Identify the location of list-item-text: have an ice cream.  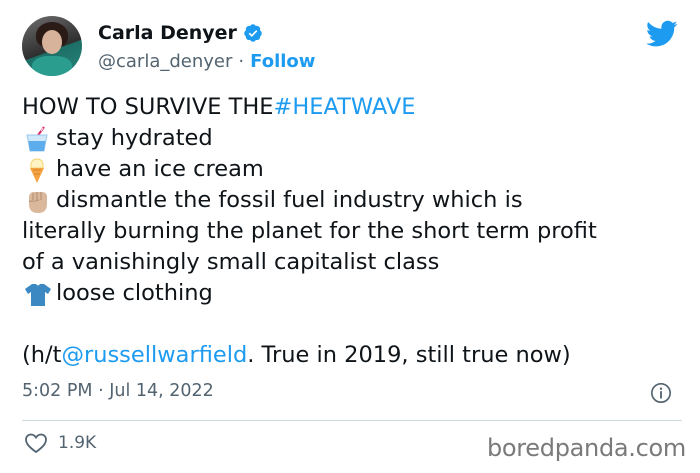
(160, 169).